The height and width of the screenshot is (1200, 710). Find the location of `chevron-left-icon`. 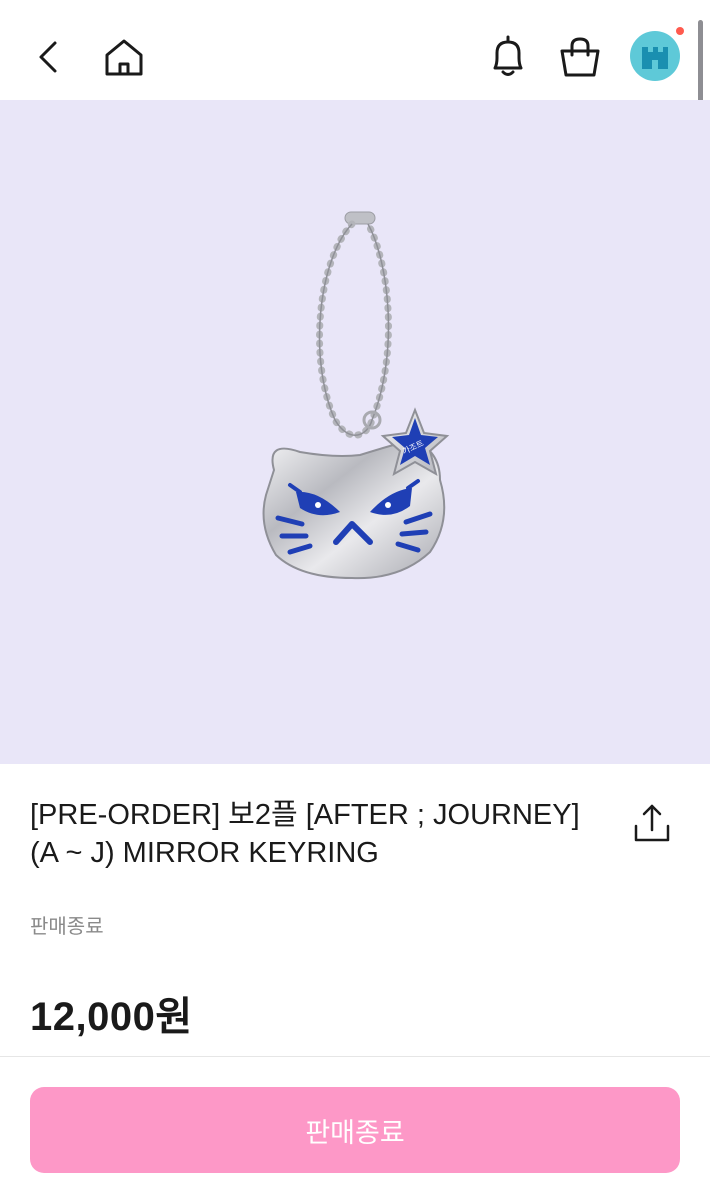

chevron-left-icon is located at coordinates (48, 57).